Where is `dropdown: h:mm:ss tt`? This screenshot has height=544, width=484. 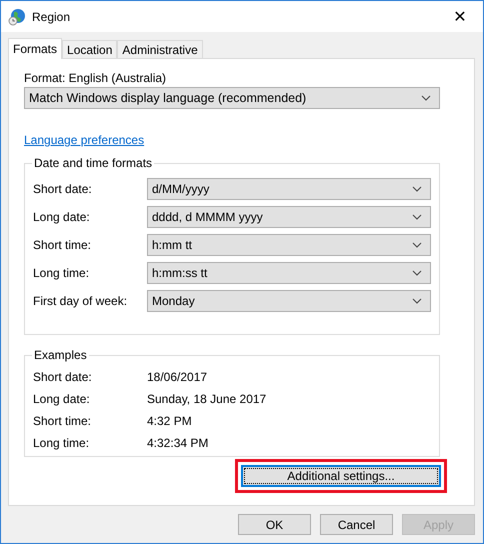 dropdown: h:mm:ss tt is located at coordinates (289, 273).